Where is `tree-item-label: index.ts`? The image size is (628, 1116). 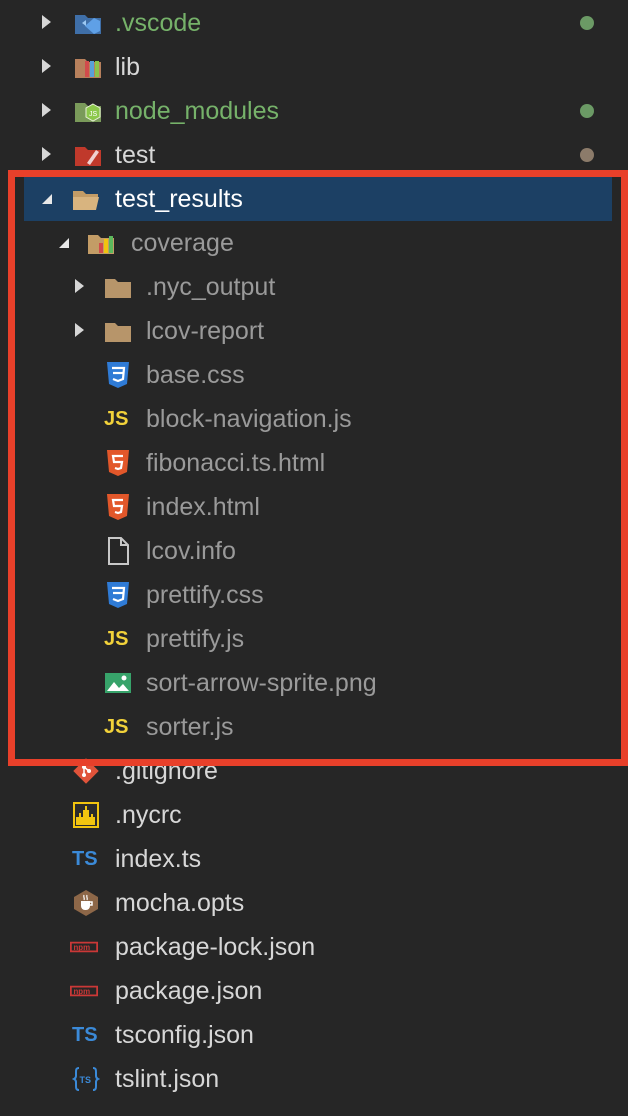 tree-item-label: index.ts is located at coordinates (158, 859).